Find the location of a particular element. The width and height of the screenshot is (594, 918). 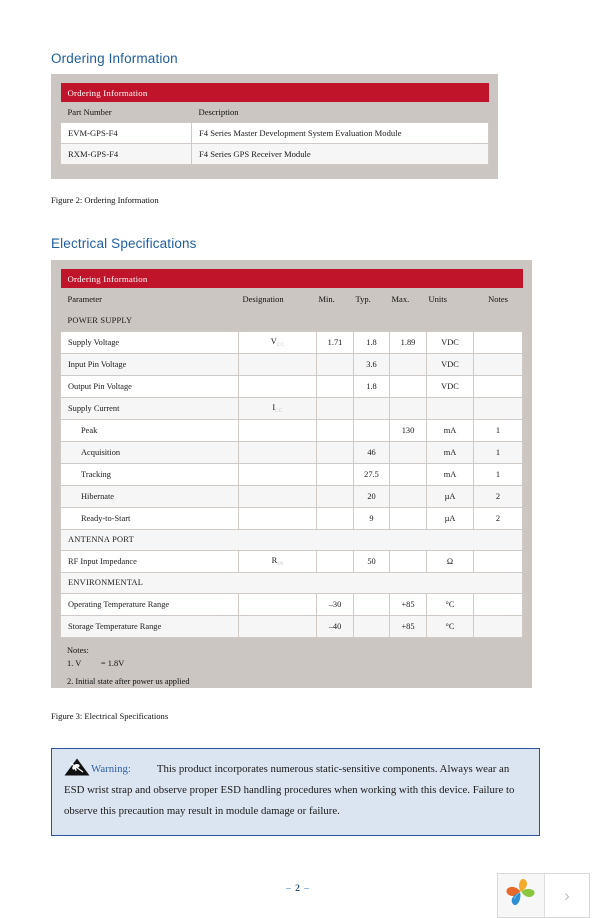

column-header-notes: Notes is located at coordinates (498, 299).